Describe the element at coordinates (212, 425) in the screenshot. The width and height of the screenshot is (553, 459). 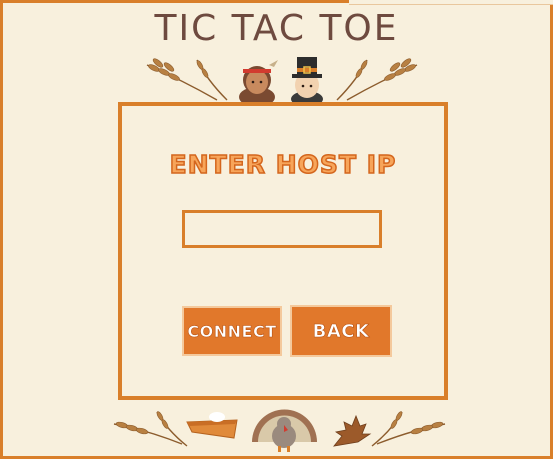
I see `pie-icon` at that location.